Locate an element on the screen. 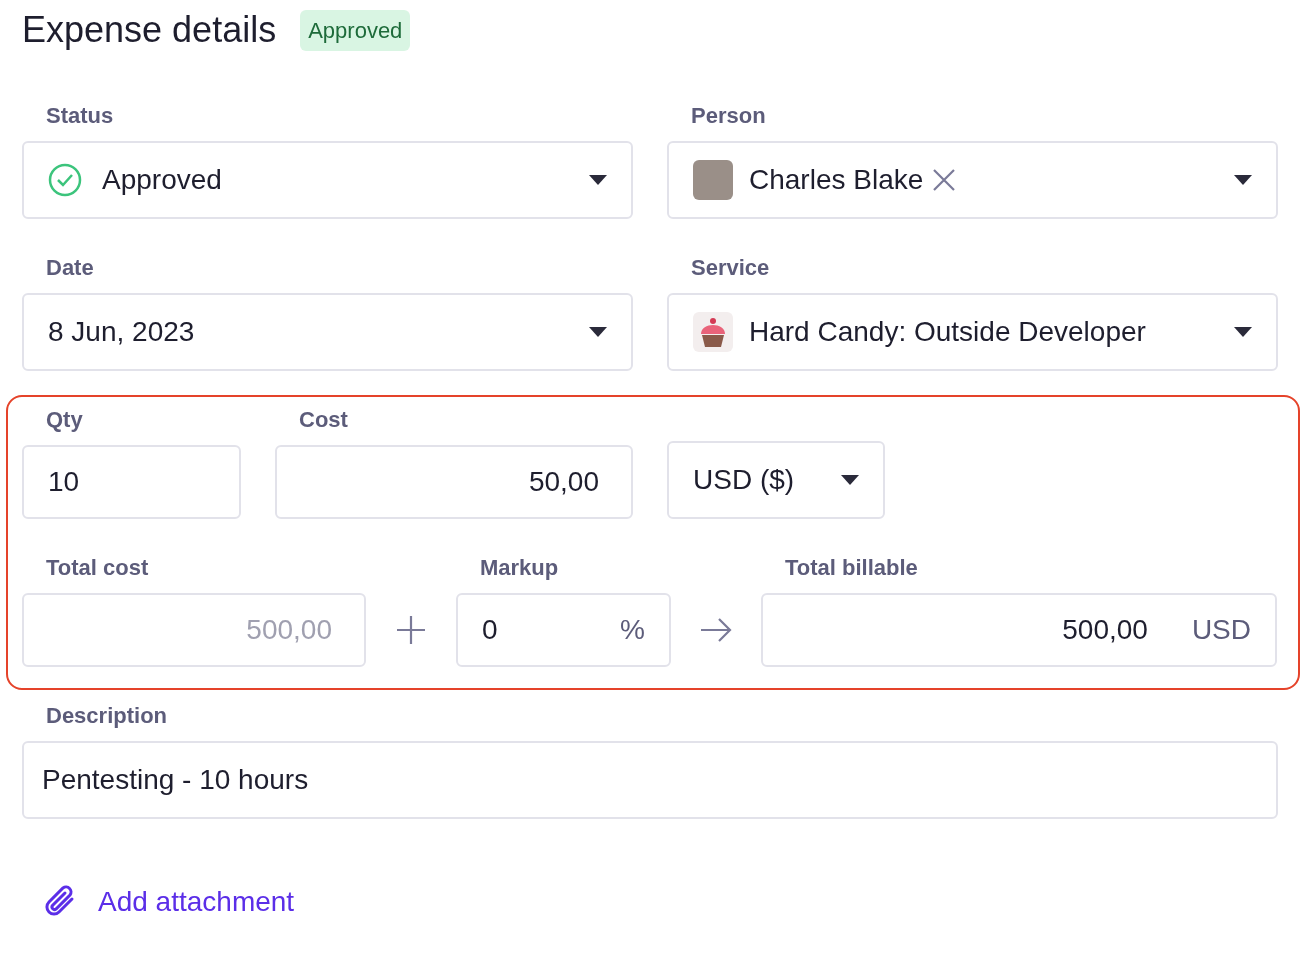 The image size is (1312, 956). total-billable-field: 500,00 USD is located at coordinates (1019, 630).